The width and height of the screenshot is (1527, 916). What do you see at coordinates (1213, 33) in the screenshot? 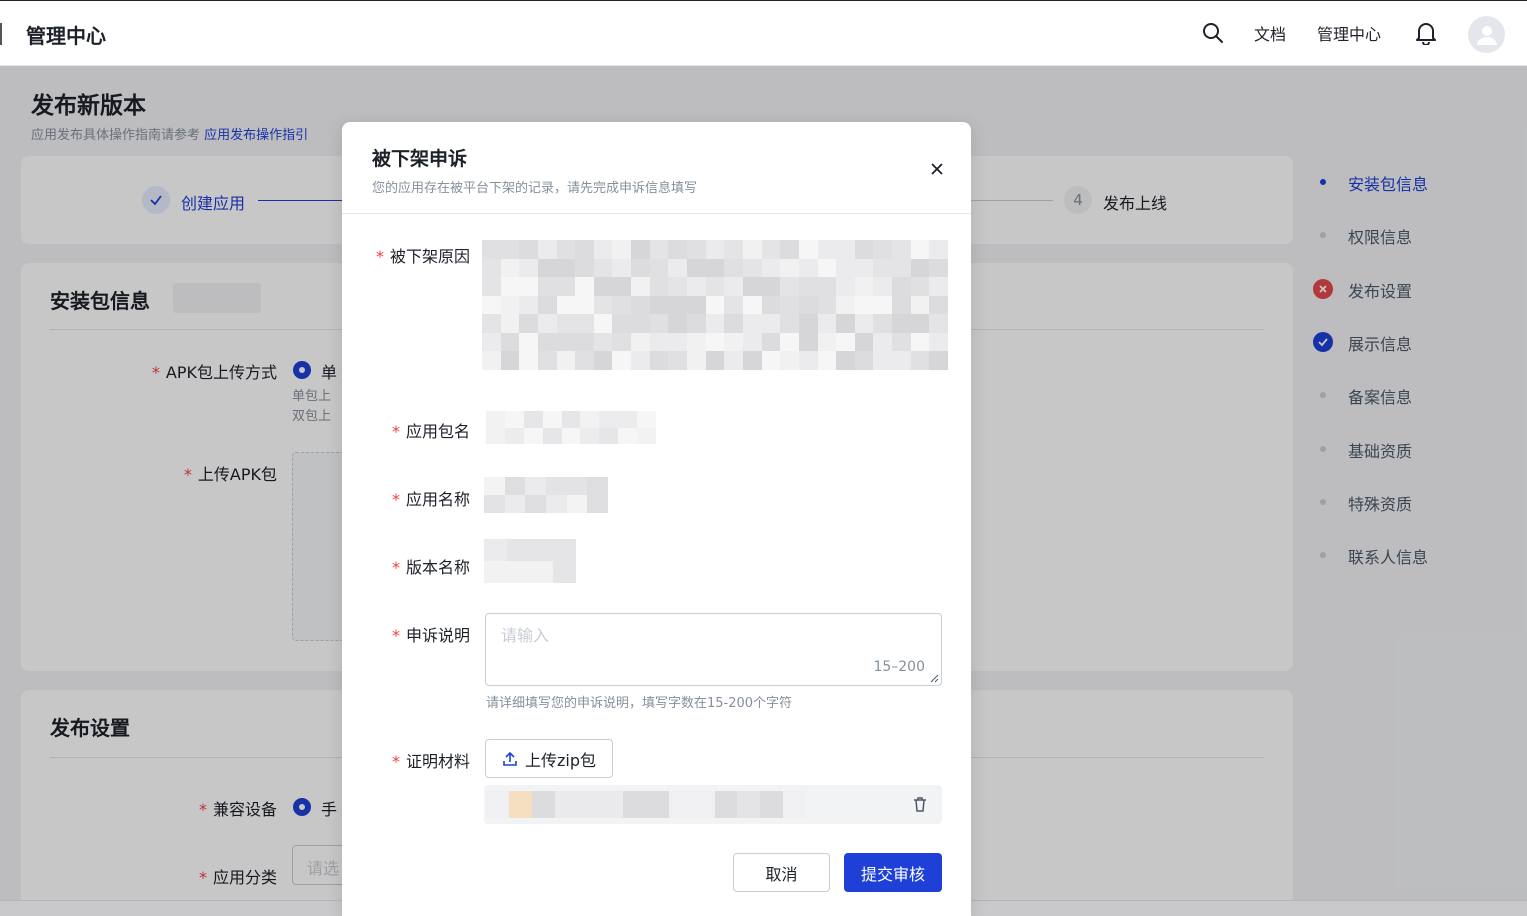
I see `search-icon` at bounding box center [1213, 33].